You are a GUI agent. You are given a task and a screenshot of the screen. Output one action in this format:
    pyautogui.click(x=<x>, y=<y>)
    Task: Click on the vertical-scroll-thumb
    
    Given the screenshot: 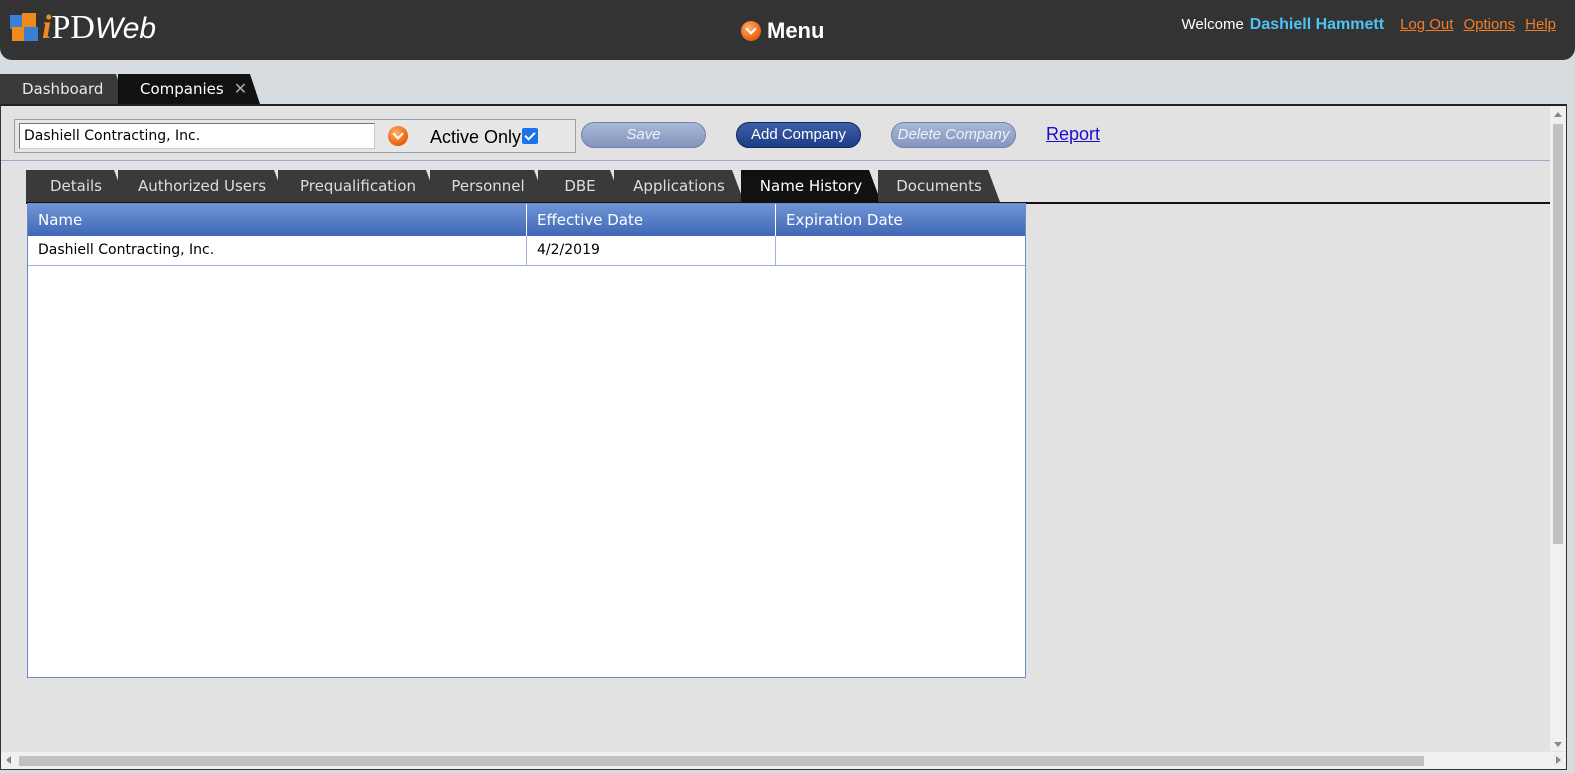 What is the action you would take?
    pyautogui.click(x=1558, y=334)
    